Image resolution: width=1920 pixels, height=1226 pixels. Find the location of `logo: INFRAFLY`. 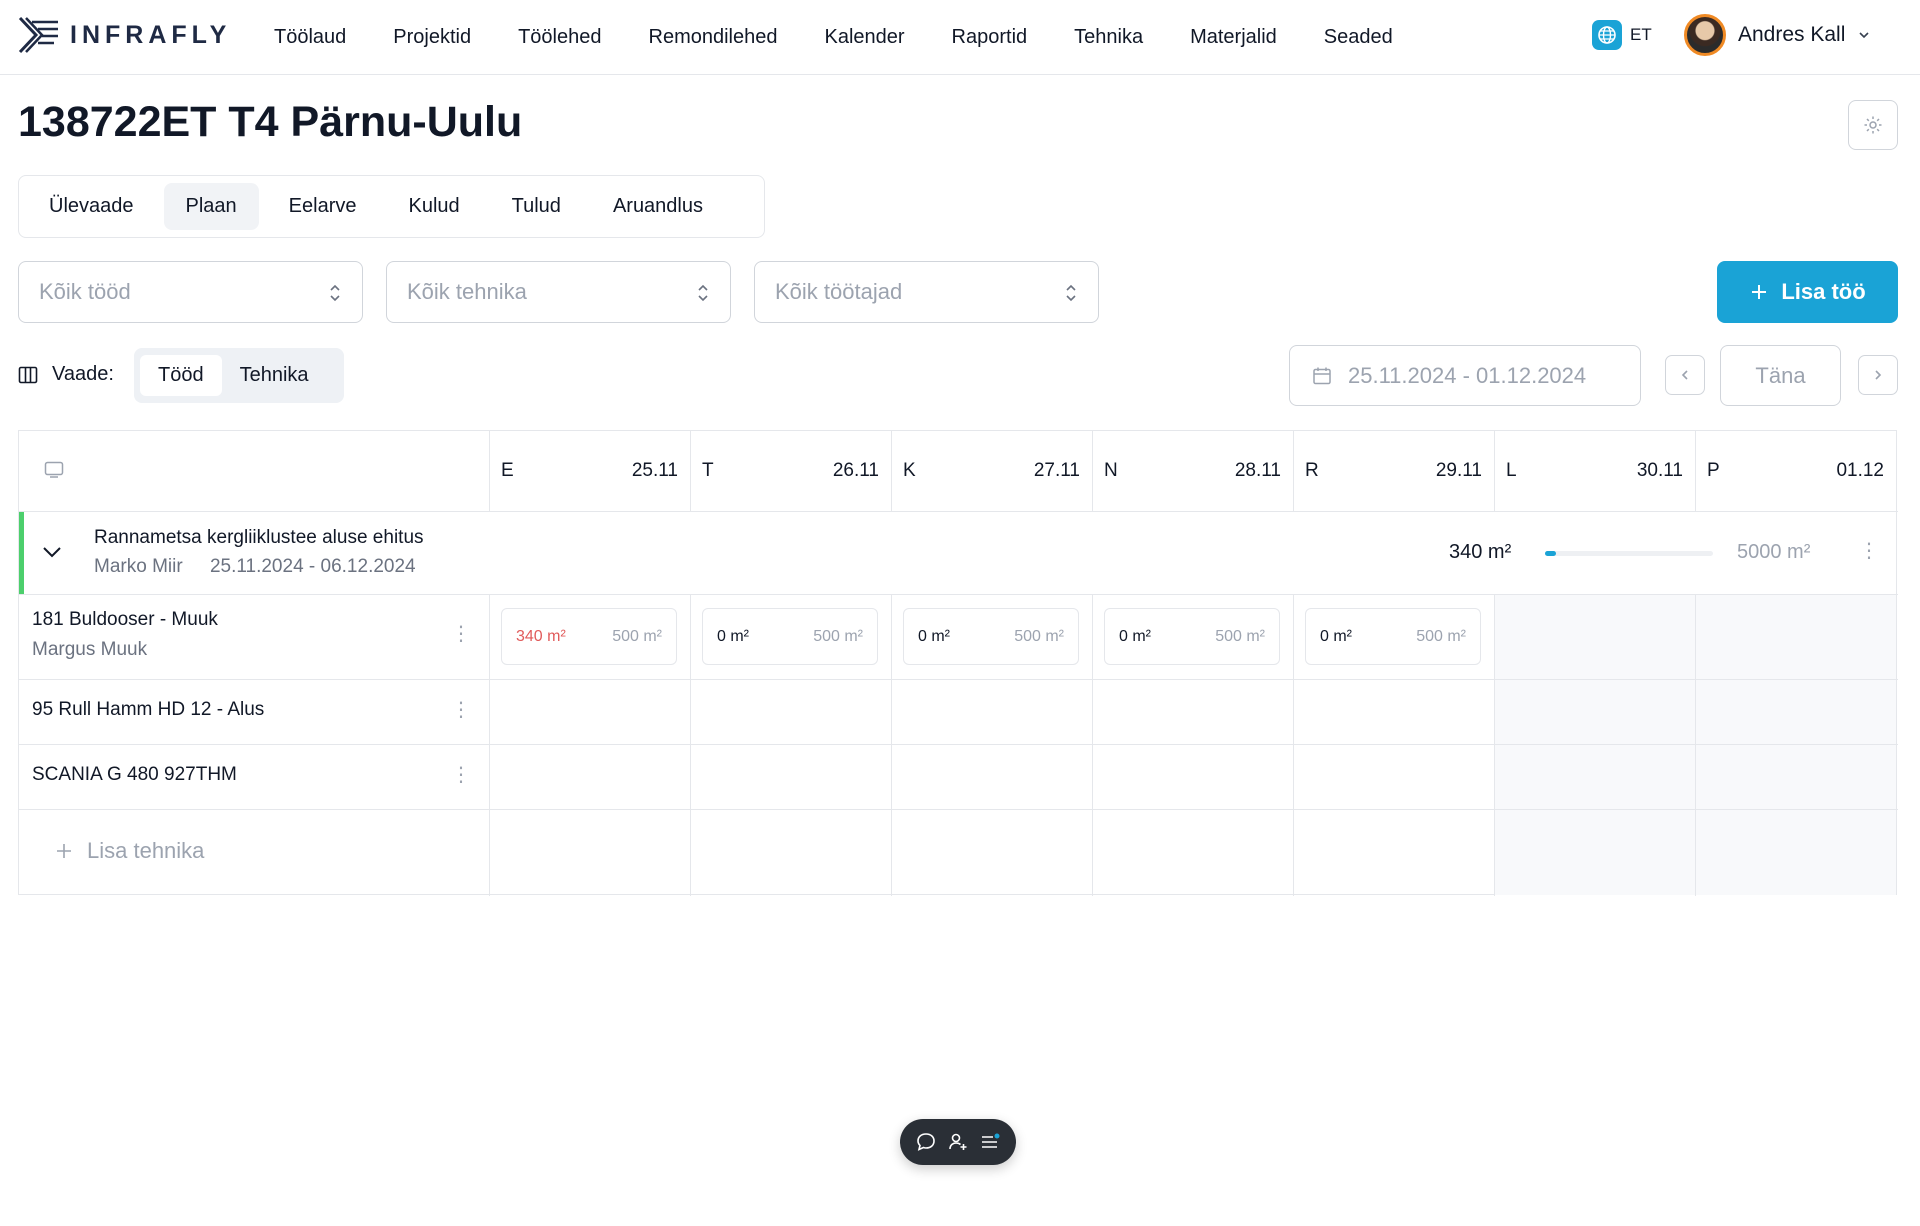

logo: INFRAFLY is located at coordinates (124, 35).